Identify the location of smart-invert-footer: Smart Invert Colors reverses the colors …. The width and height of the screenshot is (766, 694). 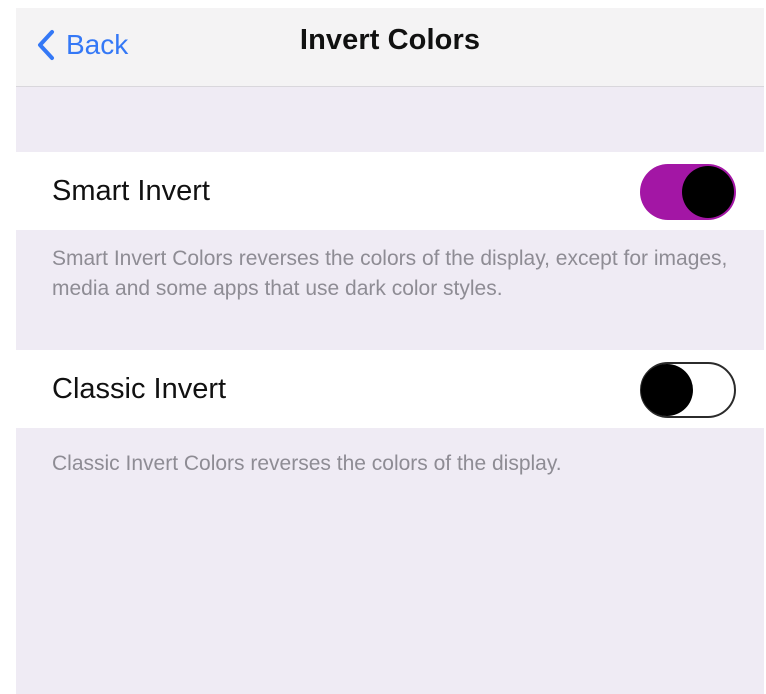
(390, 273).